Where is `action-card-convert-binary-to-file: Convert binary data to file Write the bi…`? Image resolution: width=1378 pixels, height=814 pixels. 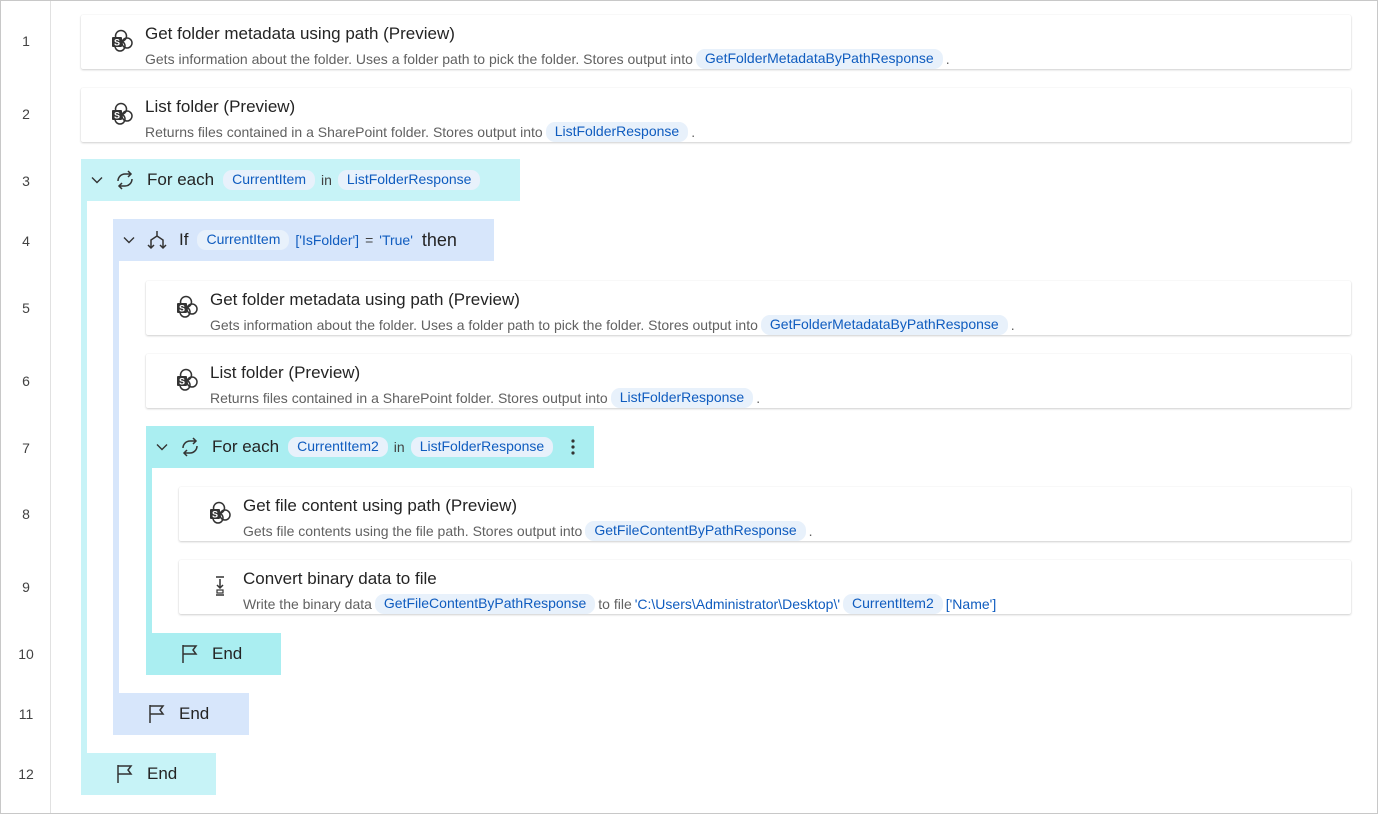
action-card-convert-binary-to-file: Convert binary data to file Write the bi… is located at coordinates (765, 587).